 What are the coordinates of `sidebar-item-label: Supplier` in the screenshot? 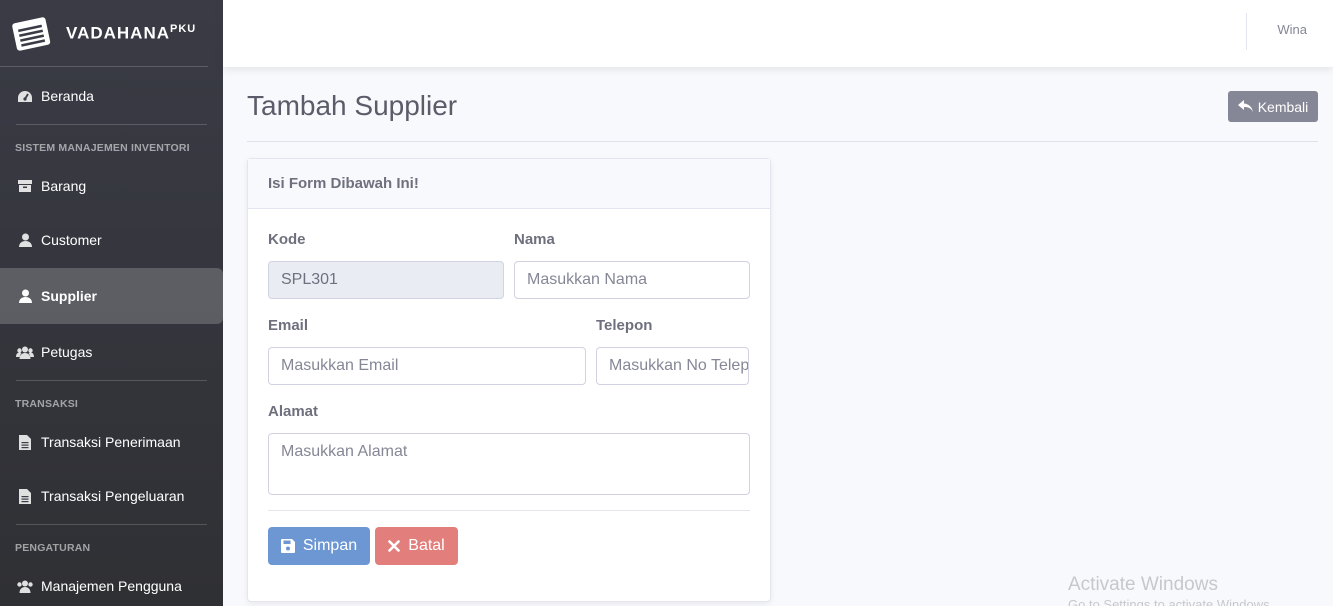 It's located at (69, 296).